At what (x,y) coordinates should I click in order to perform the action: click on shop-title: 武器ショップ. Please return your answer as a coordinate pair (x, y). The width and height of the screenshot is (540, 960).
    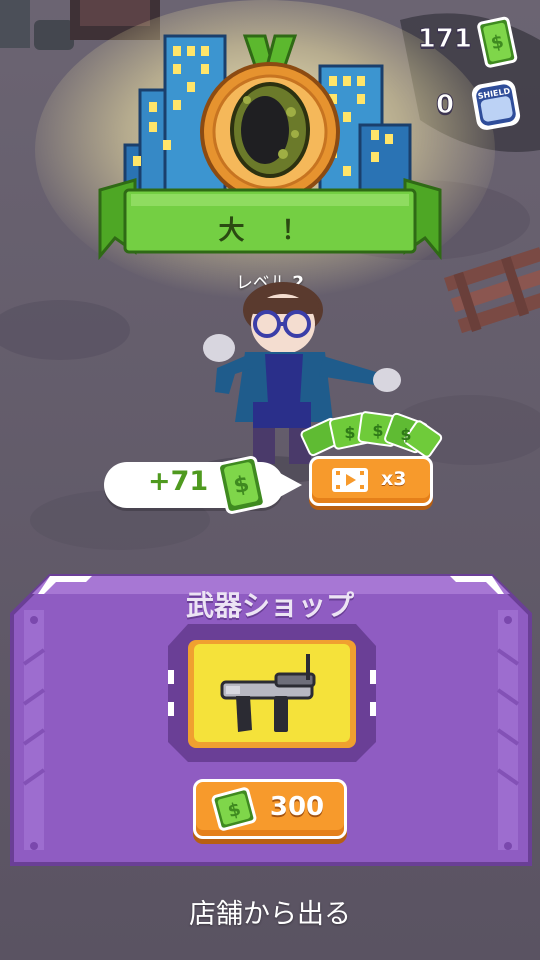
    Looking at the image, I should click on (269, 605).